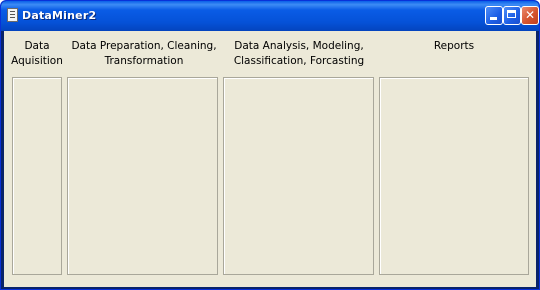  What do you see at coordinates (37, 53) in the screenshot?
I see `column-header-data-aquisition: Data Aquisition` at bounding box center [37, 53].